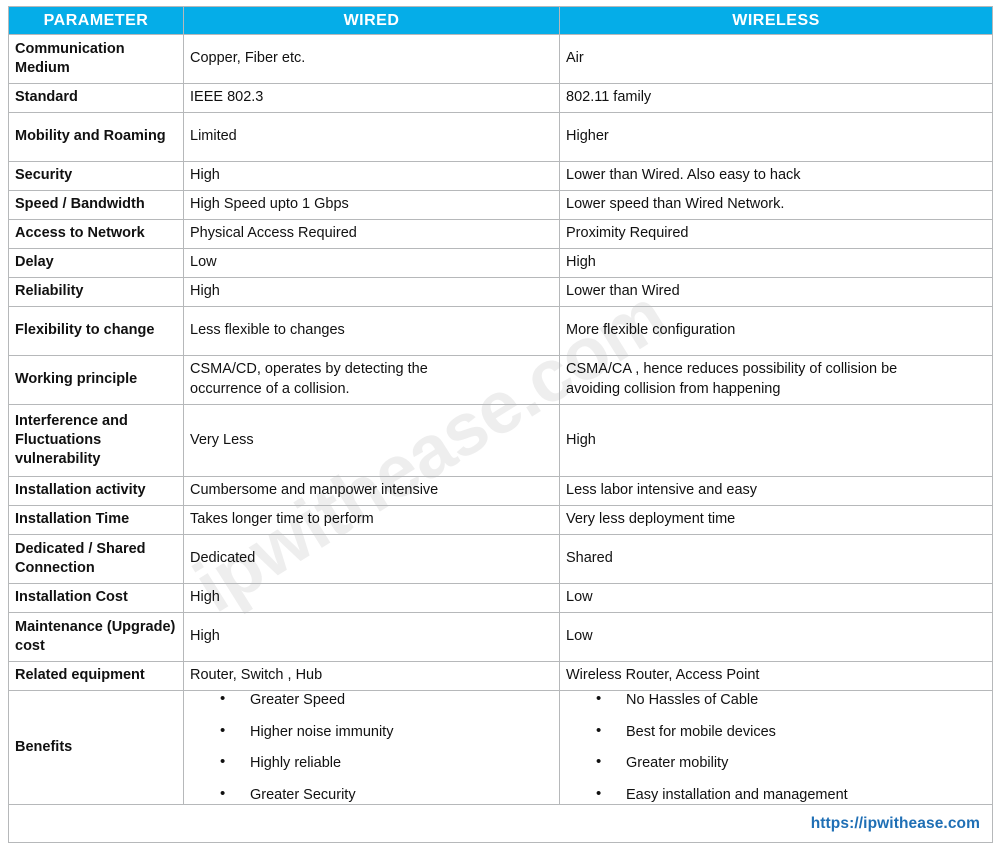 The image size is (1000, 843). I want to click on row-wireless-value: 802.11 family, so click(776, 98).